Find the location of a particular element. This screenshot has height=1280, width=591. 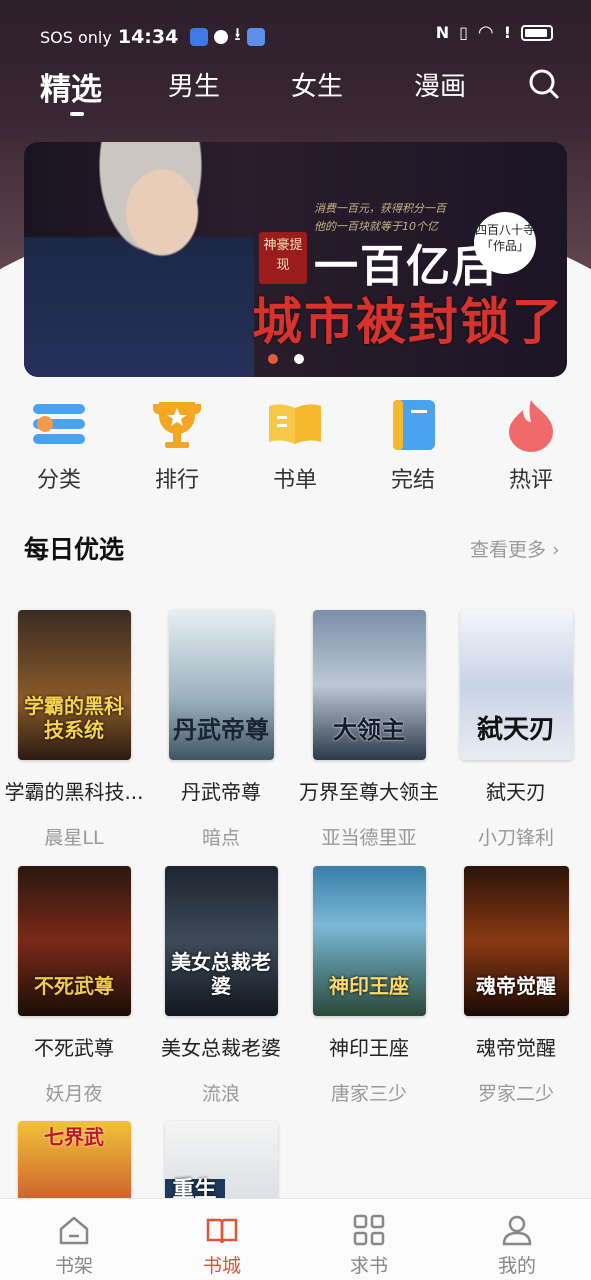

book-title: 万界至尊大领主 is located at coordinates (369, 792).